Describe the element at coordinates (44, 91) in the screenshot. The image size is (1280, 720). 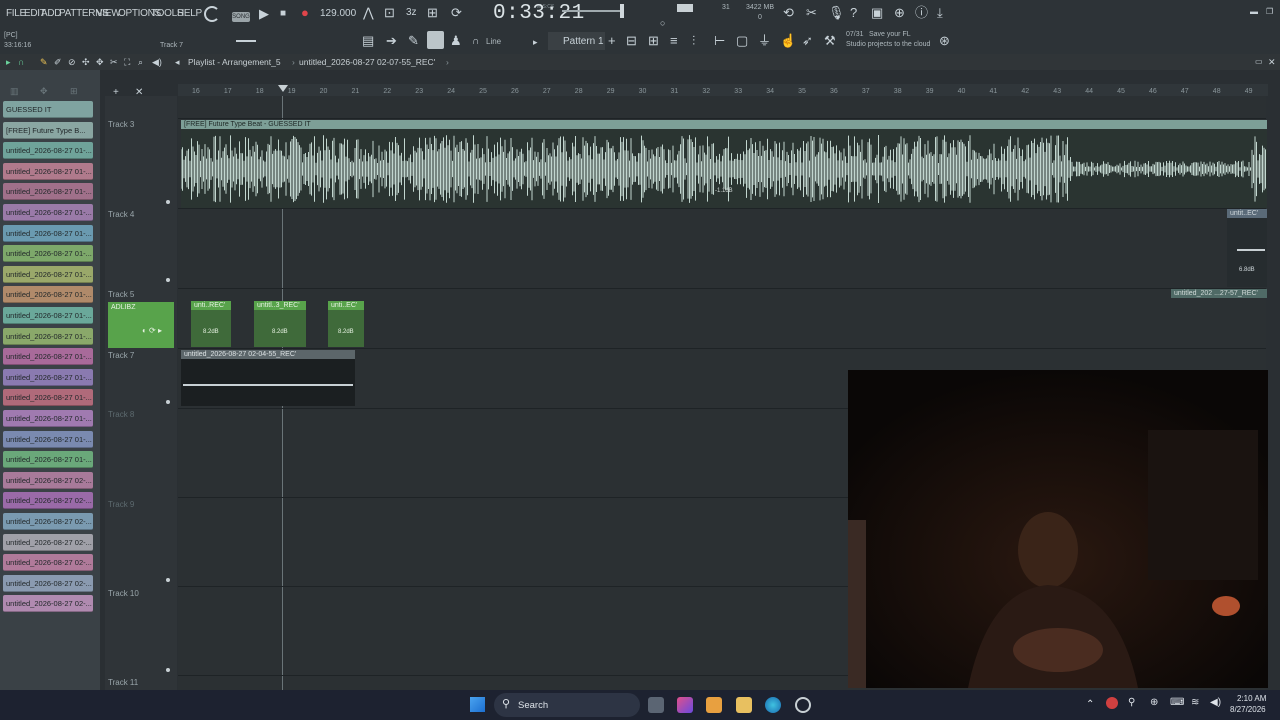
I see `pan-icon: ✥` at that location.